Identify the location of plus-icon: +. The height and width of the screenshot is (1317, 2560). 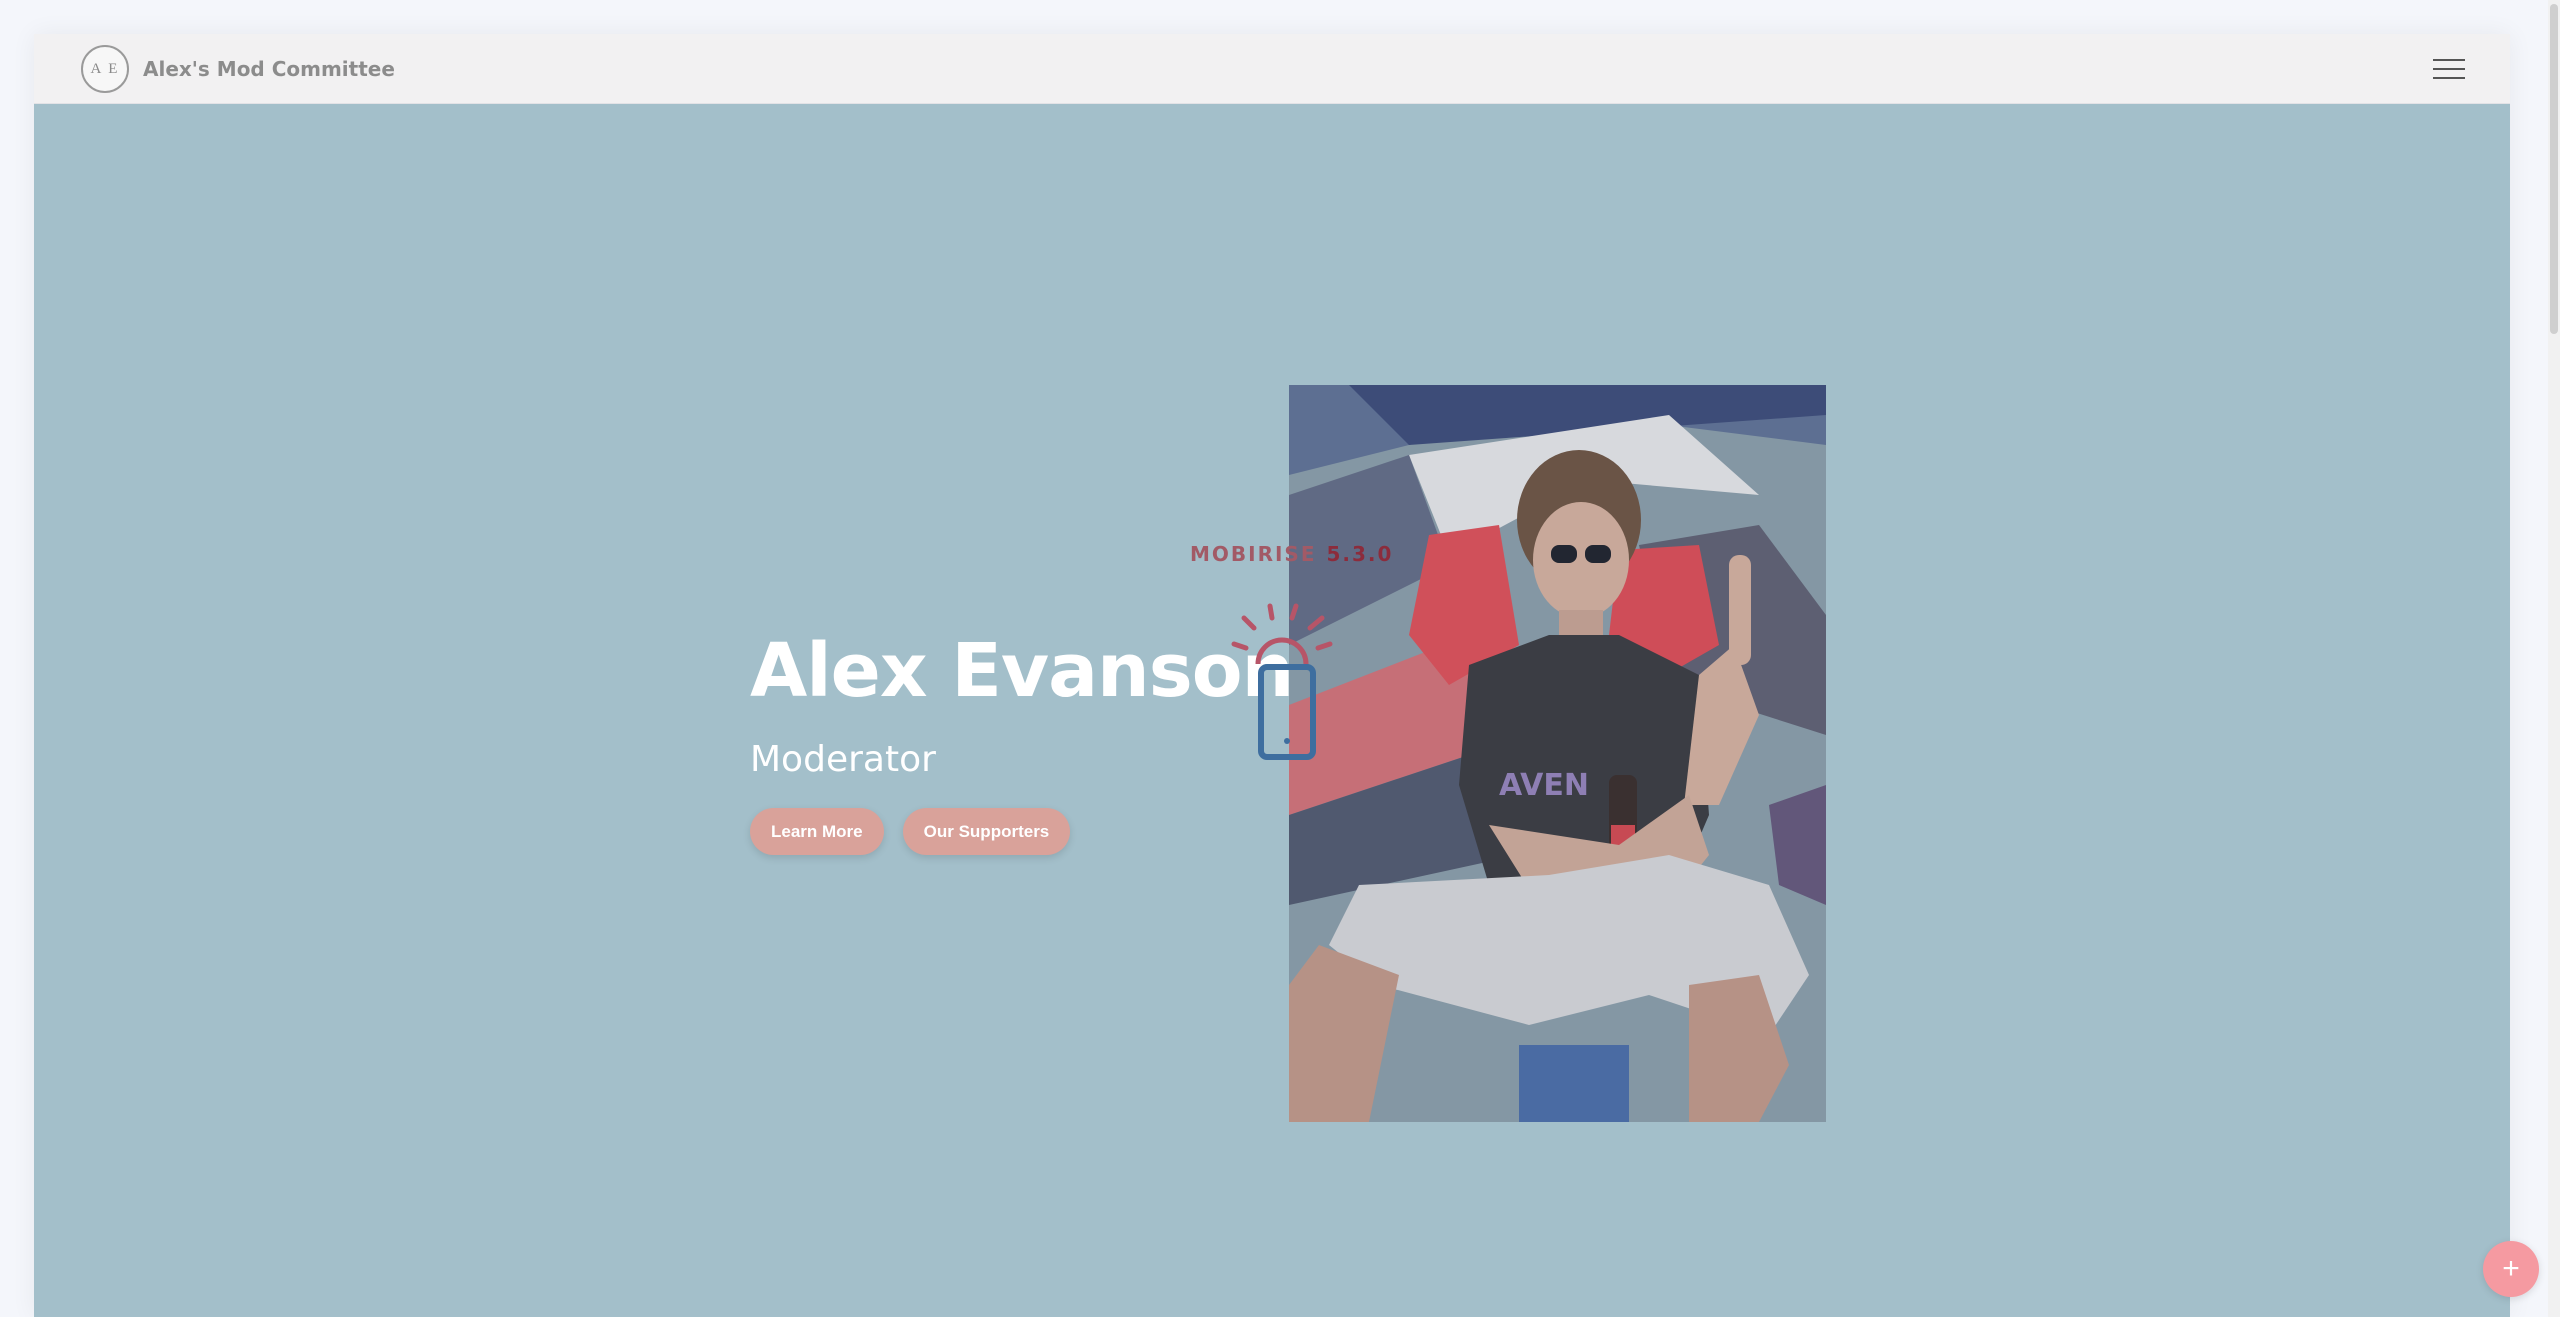
(2511, 1268).